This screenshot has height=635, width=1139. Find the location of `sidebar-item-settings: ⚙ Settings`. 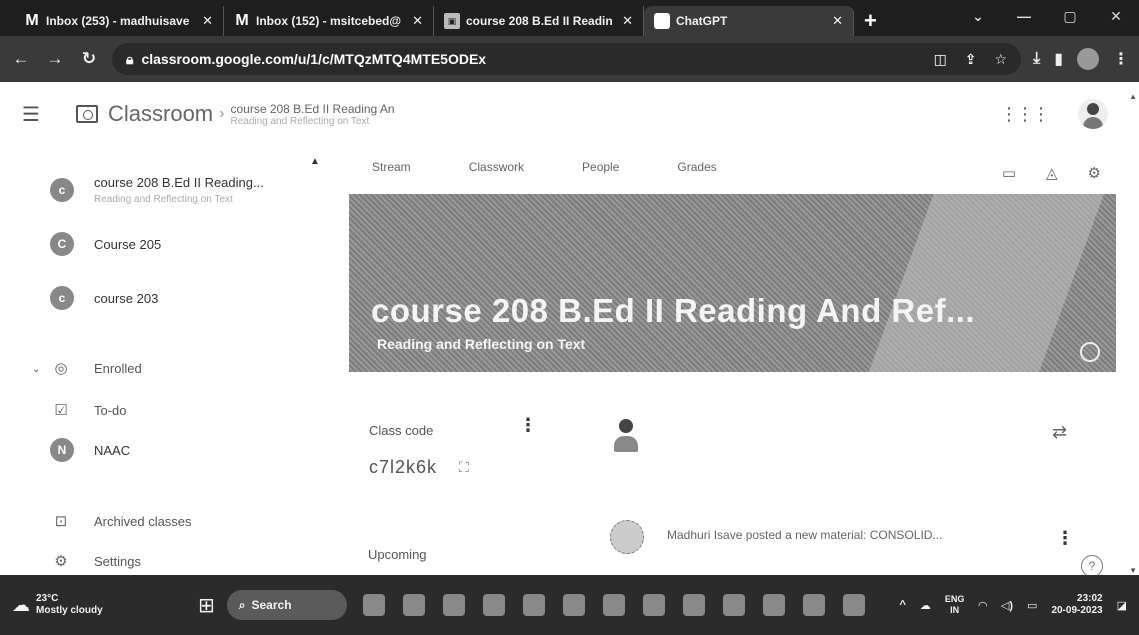

sidebar-item-settings: ⚙ Settings is located at coordinates (160, 561).